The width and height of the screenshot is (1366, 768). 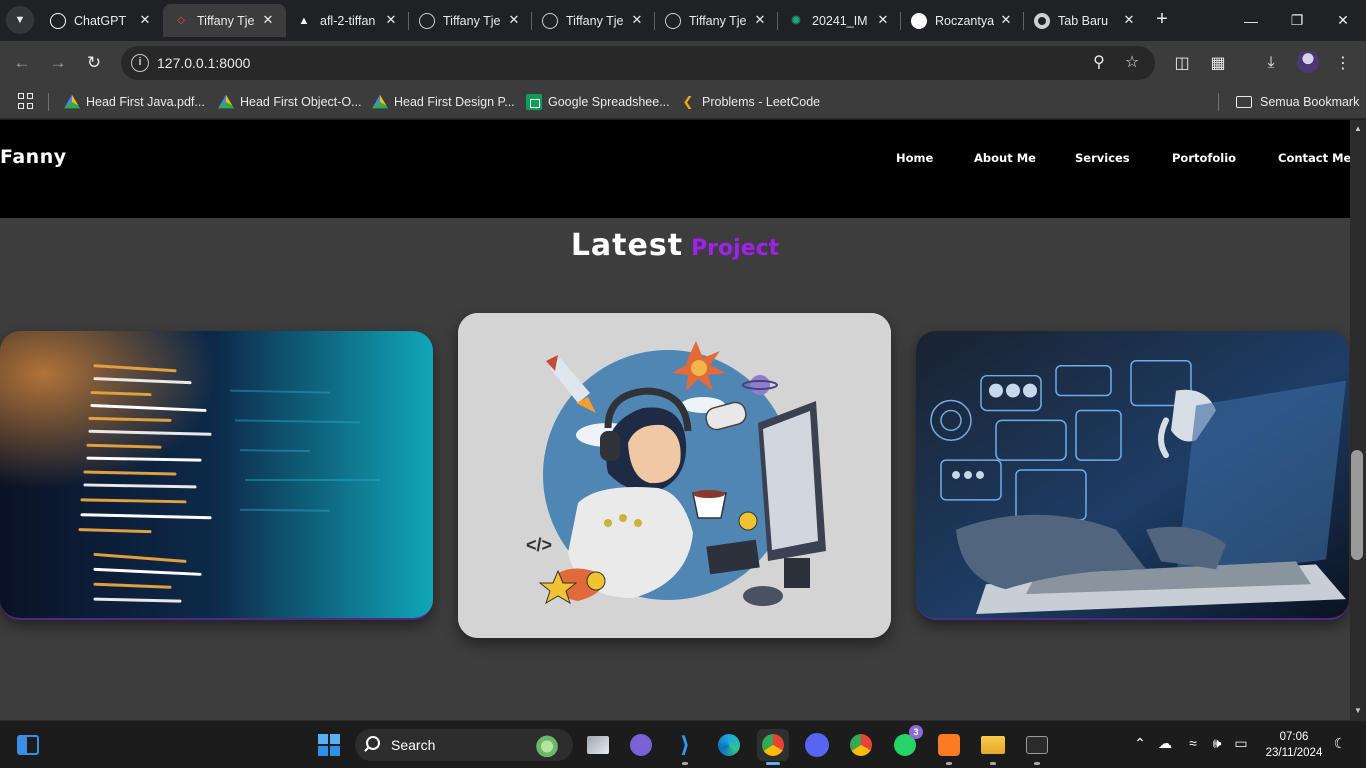 What do you see at coordinates (33, 157) in the screenshot?
I see `site-logo: Fanny` at bounding box center [33, 157].